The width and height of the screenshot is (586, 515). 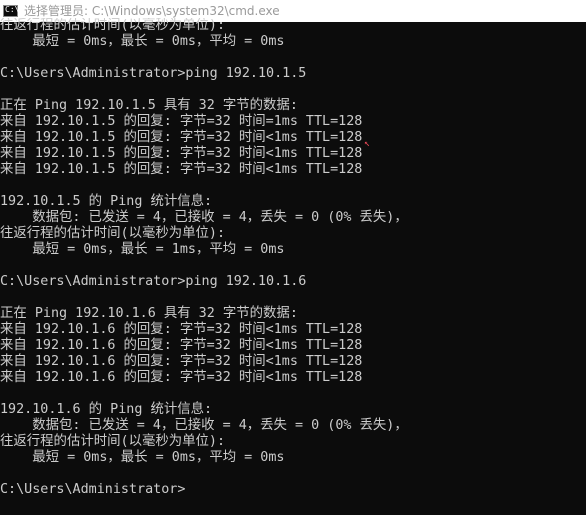 What do you see at coordinates (106, 201) in the screenshot?
I see `console-line: 192.10.1.5 的 Ping 统计信息:` at bounding box center [106, 201].